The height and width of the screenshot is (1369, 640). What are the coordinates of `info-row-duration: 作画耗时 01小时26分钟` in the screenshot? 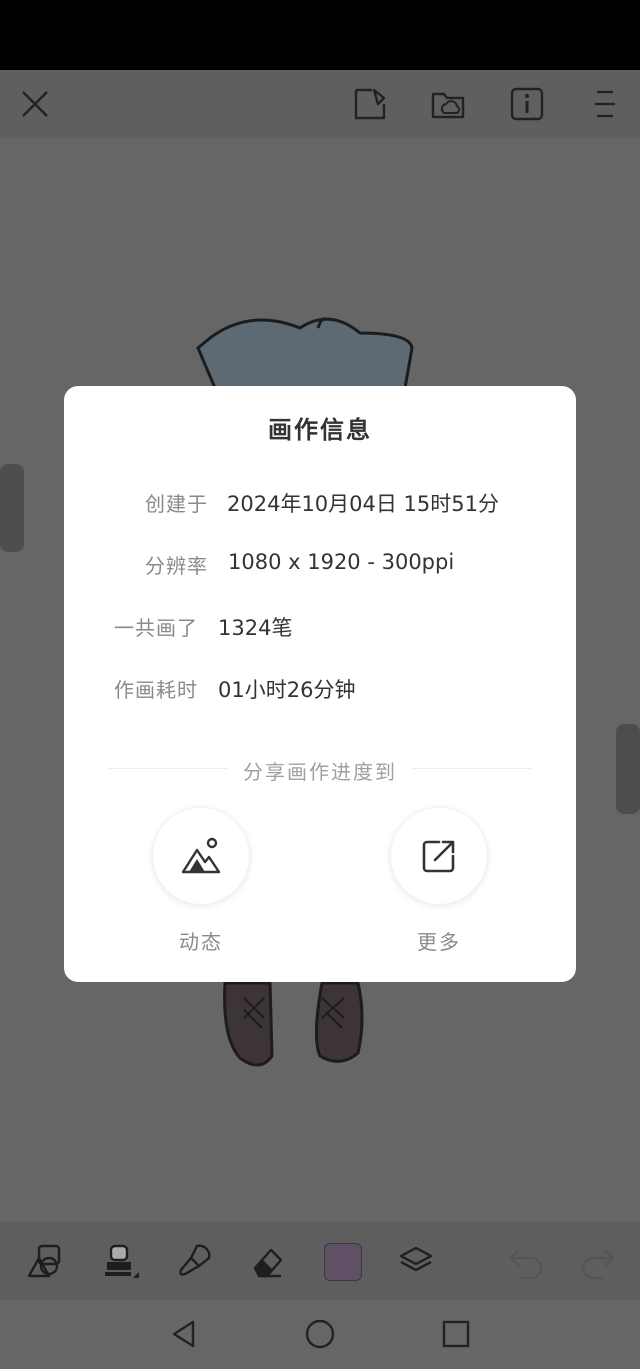 It's located at (320, 686).